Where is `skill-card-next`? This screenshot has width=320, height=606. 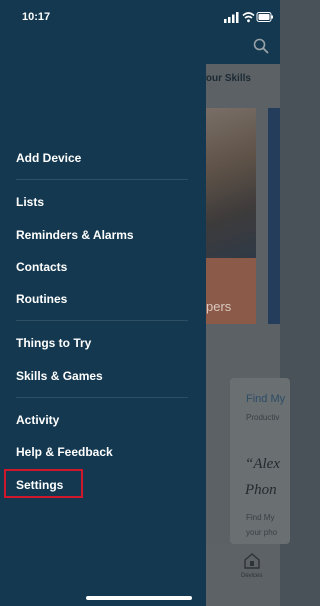 skill-card-next is located at coordinates (274, 216).